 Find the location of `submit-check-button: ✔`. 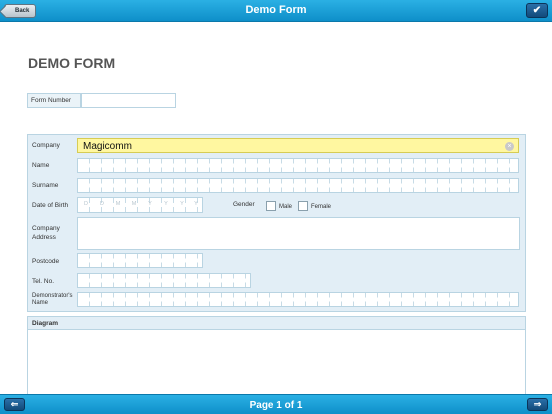

submit-check-button: ✔ is located at coordinates (537, 10).